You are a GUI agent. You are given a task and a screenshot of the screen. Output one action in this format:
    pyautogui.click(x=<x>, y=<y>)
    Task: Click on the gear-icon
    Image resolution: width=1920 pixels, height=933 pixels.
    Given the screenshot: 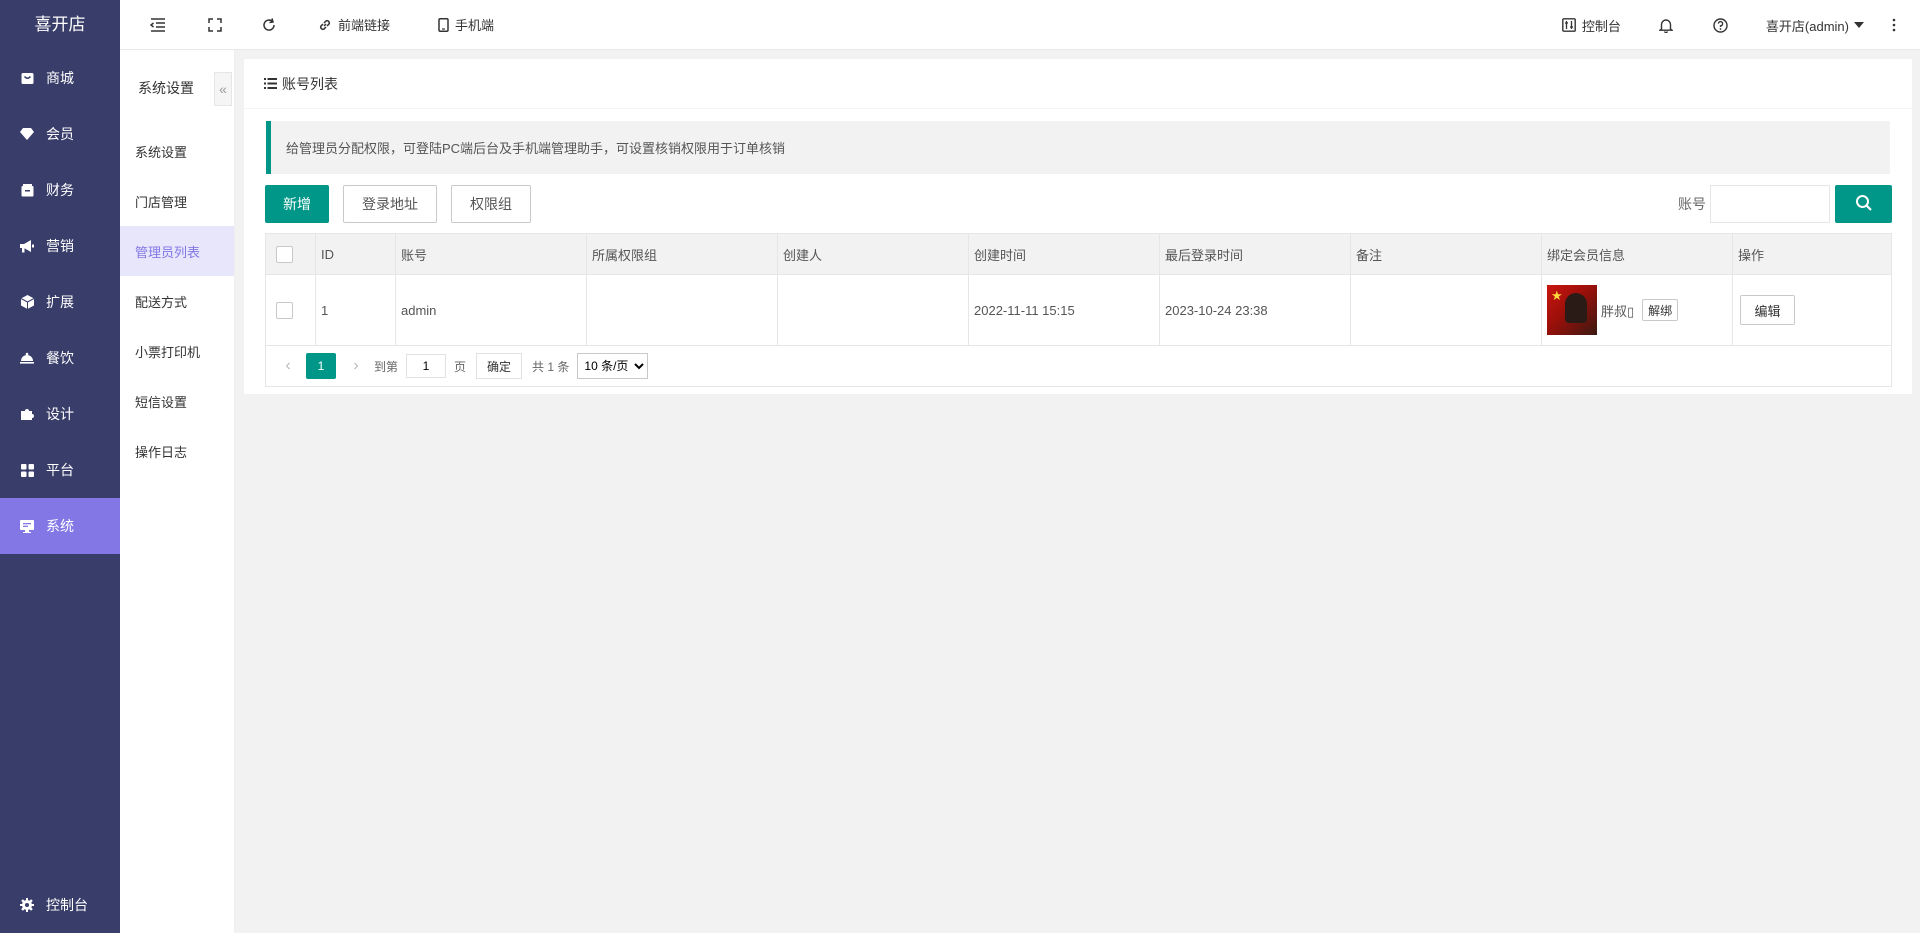 What is the action you would take?
    pyautogui.click(x=27, y=905)
    